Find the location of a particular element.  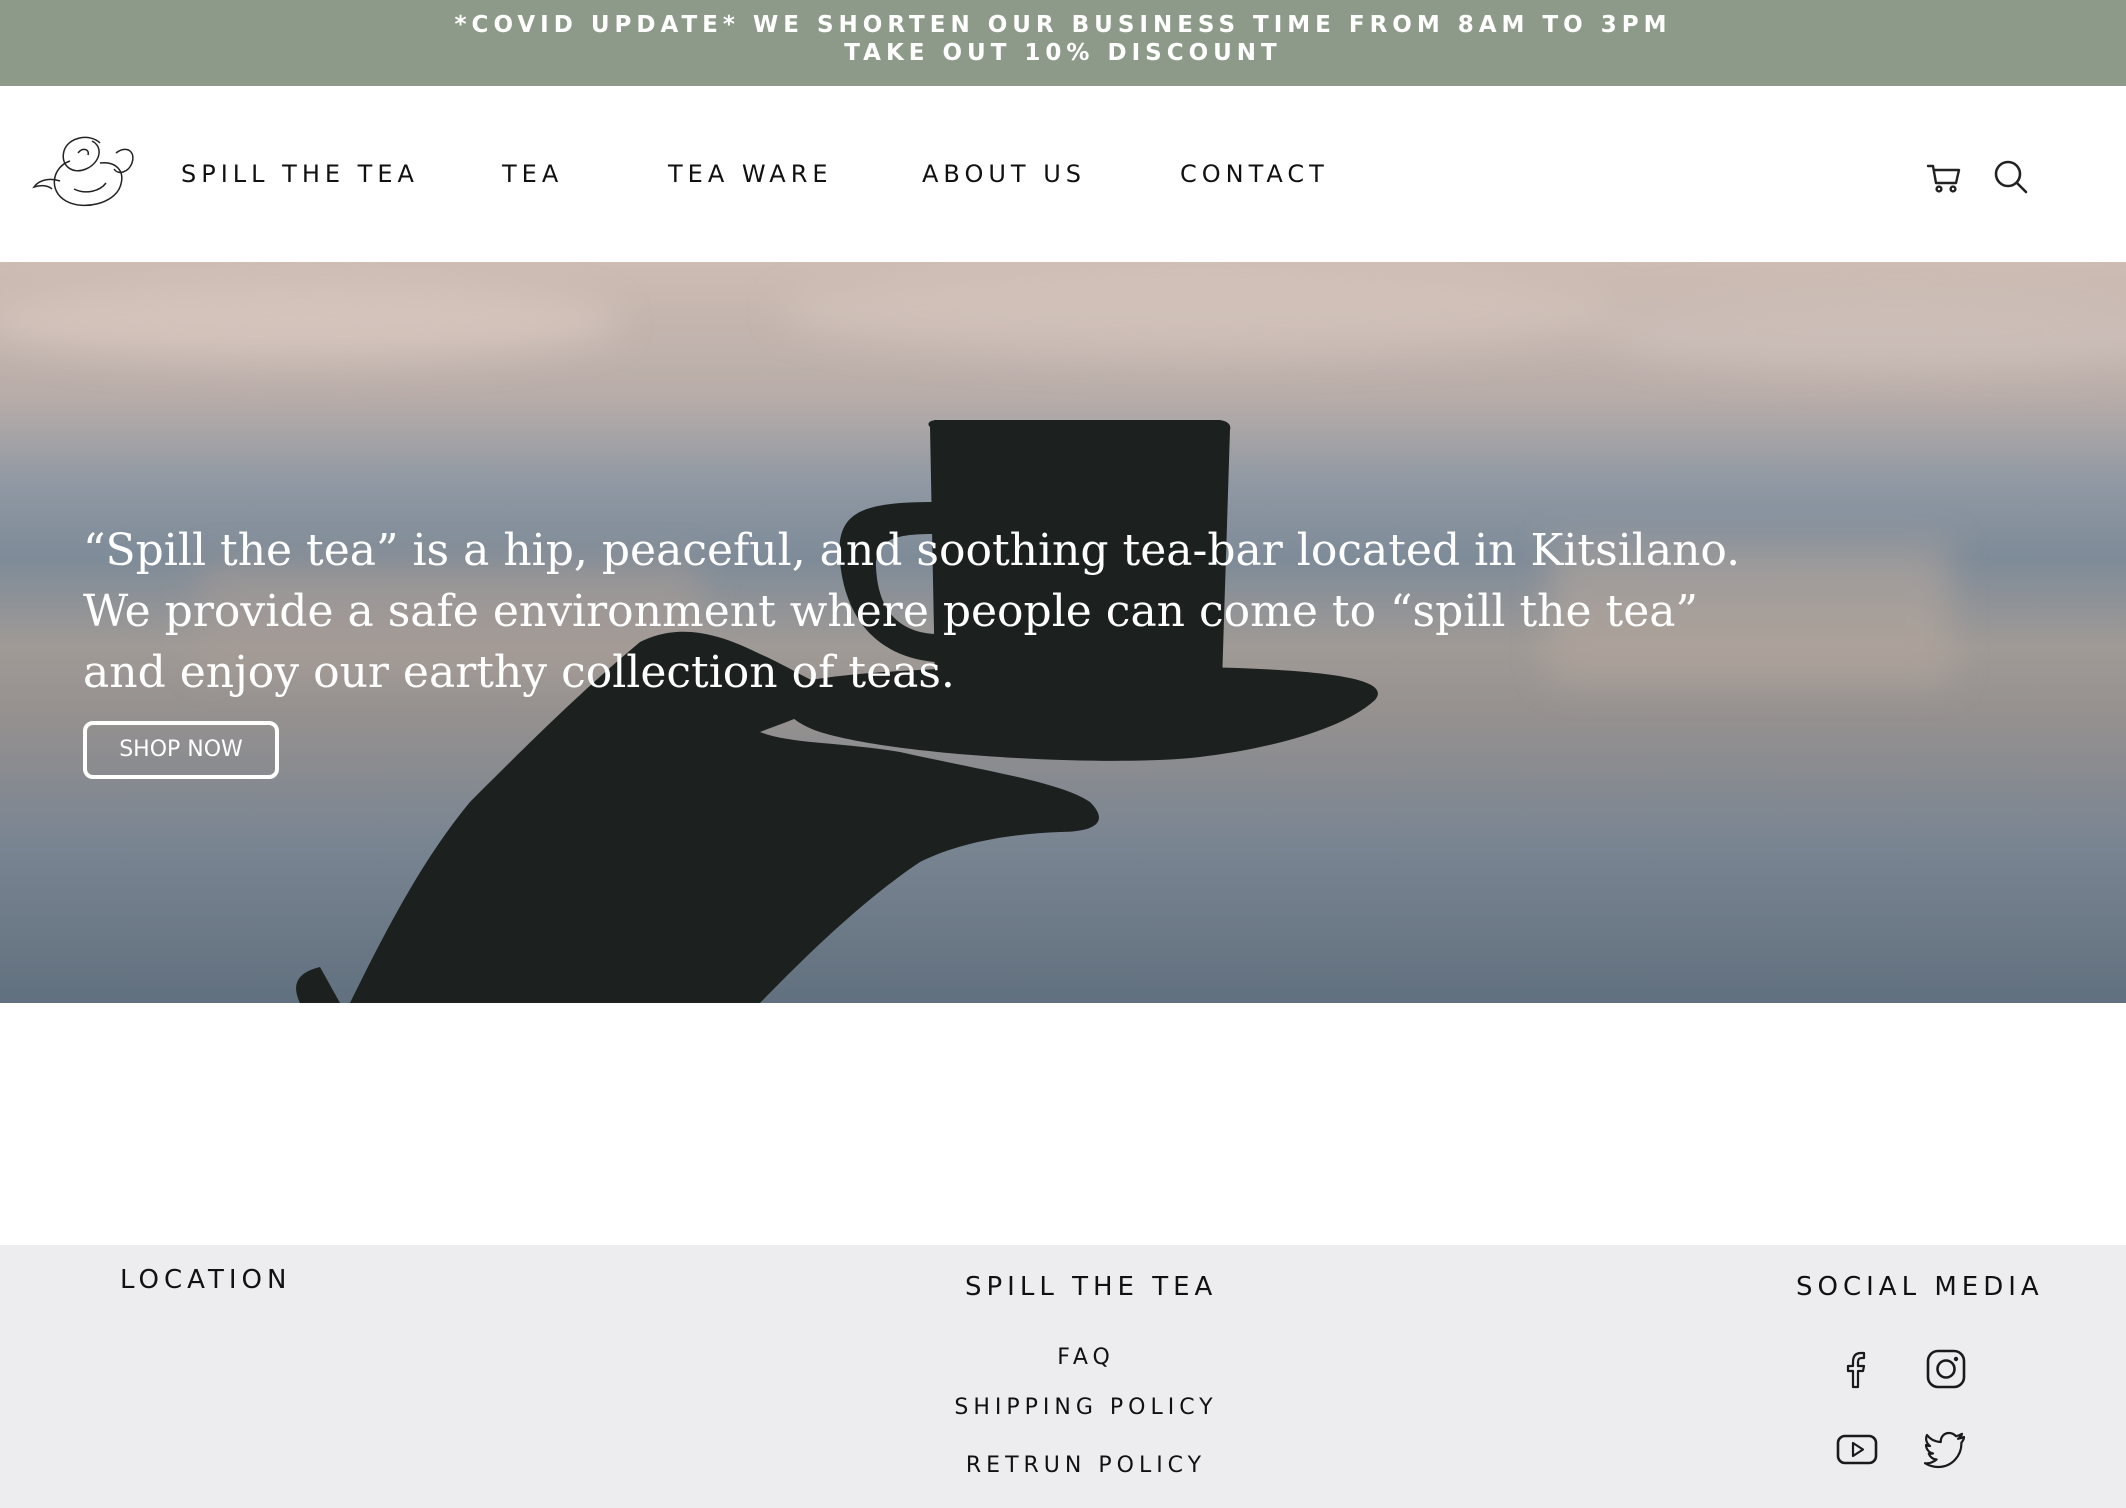

footer-link-faq: FAQ is located at coordinates (1086, 1357).